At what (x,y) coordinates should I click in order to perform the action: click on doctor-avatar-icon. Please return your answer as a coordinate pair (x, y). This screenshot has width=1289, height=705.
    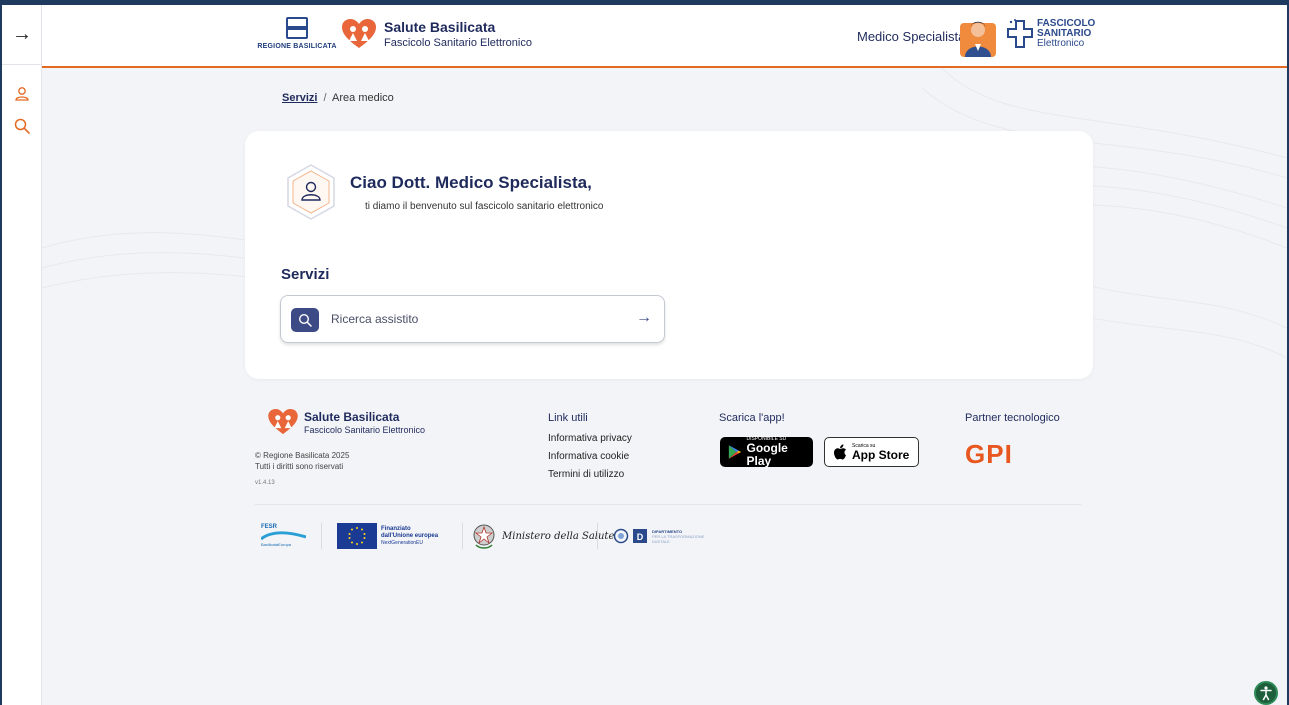
    Looking at the image, I should click on (978, 37).